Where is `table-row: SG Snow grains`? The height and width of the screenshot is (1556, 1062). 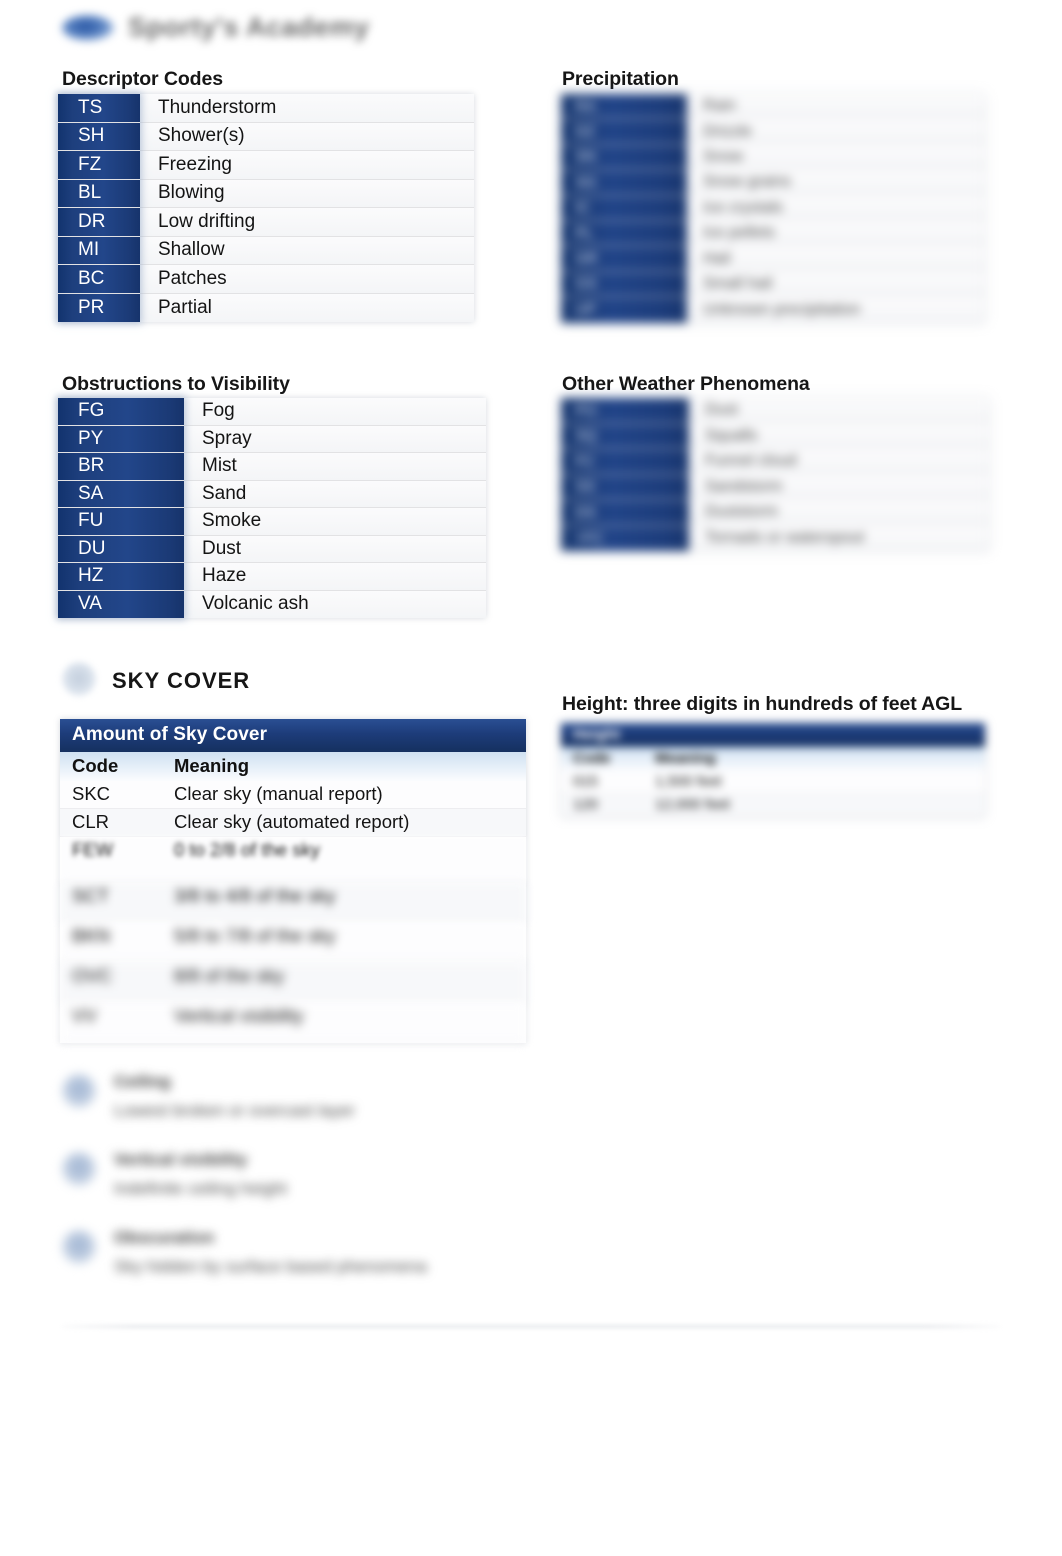 table-row: SG Snow grains is located at coordinates (773, 183).